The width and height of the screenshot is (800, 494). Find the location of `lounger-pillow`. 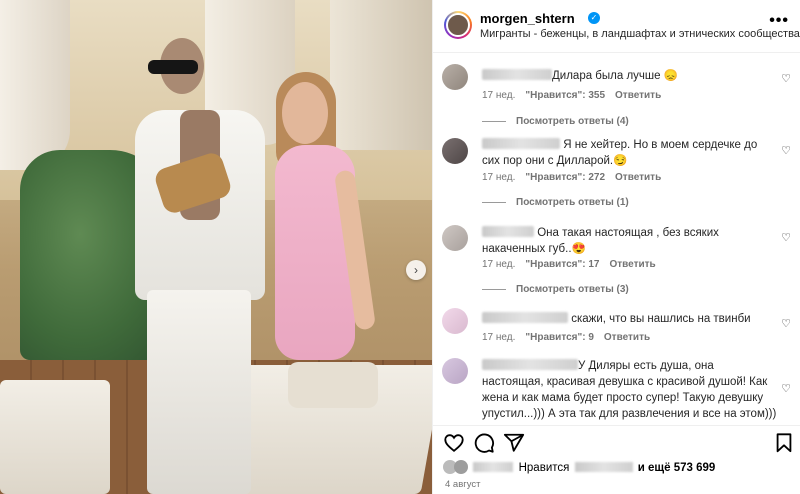

lounger-pillow is located at coordinates (333, 385).